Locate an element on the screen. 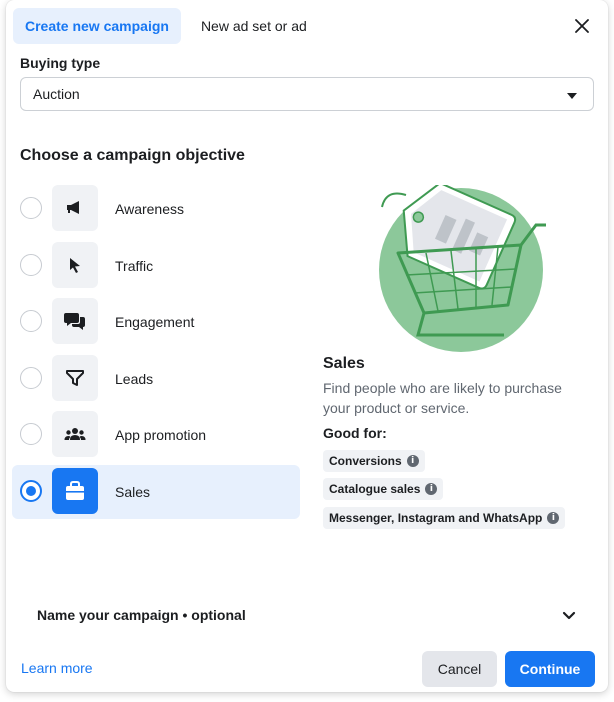 Image resolution: width=614 pixels, height=702 pixels. objective-app-promotion: App promotion is located at coordinates (156, 435).